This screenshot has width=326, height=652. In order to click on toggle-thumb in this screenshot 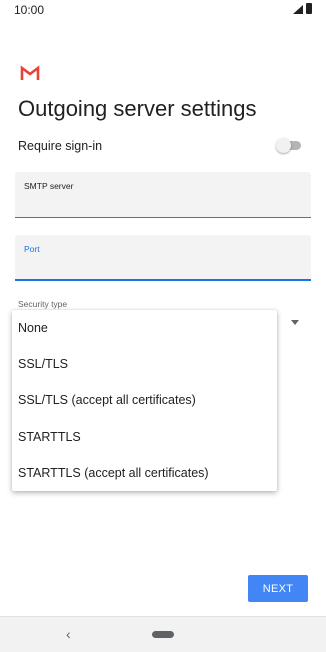, I will do `click(283, 145)`.